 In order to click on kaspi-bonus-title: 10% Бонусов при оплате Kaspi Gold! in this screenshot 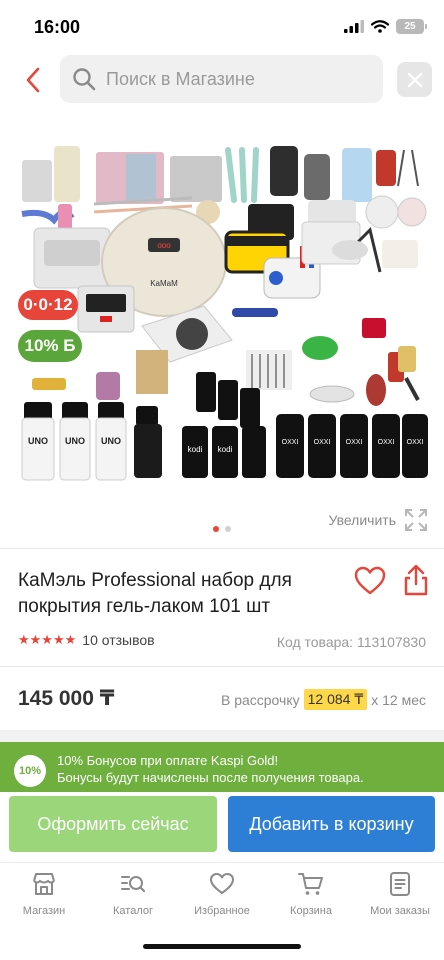, I will do `click(168, 760)`.